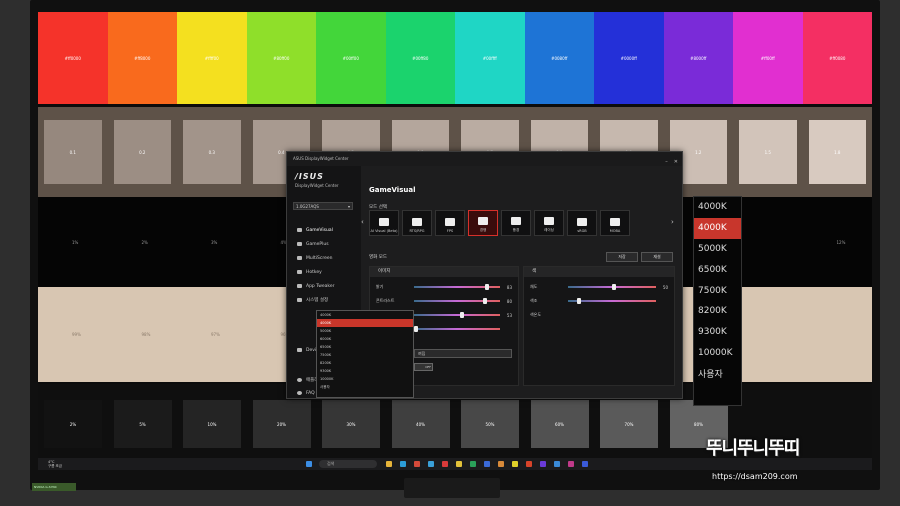 The height and width of the screenshot is (506, 900). I want to click on chrome-icon, so click(417, 464).